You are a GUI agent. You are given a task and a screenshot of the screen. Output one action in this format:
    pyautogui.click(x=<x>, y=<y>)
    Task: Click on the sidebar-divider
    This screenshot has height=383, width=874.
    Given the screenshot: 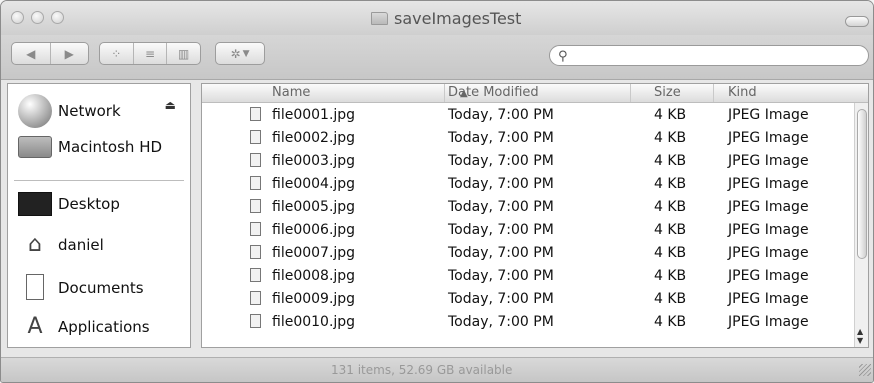 What is the action you would take?
    pyautogui.click(x=99, y=180)
    